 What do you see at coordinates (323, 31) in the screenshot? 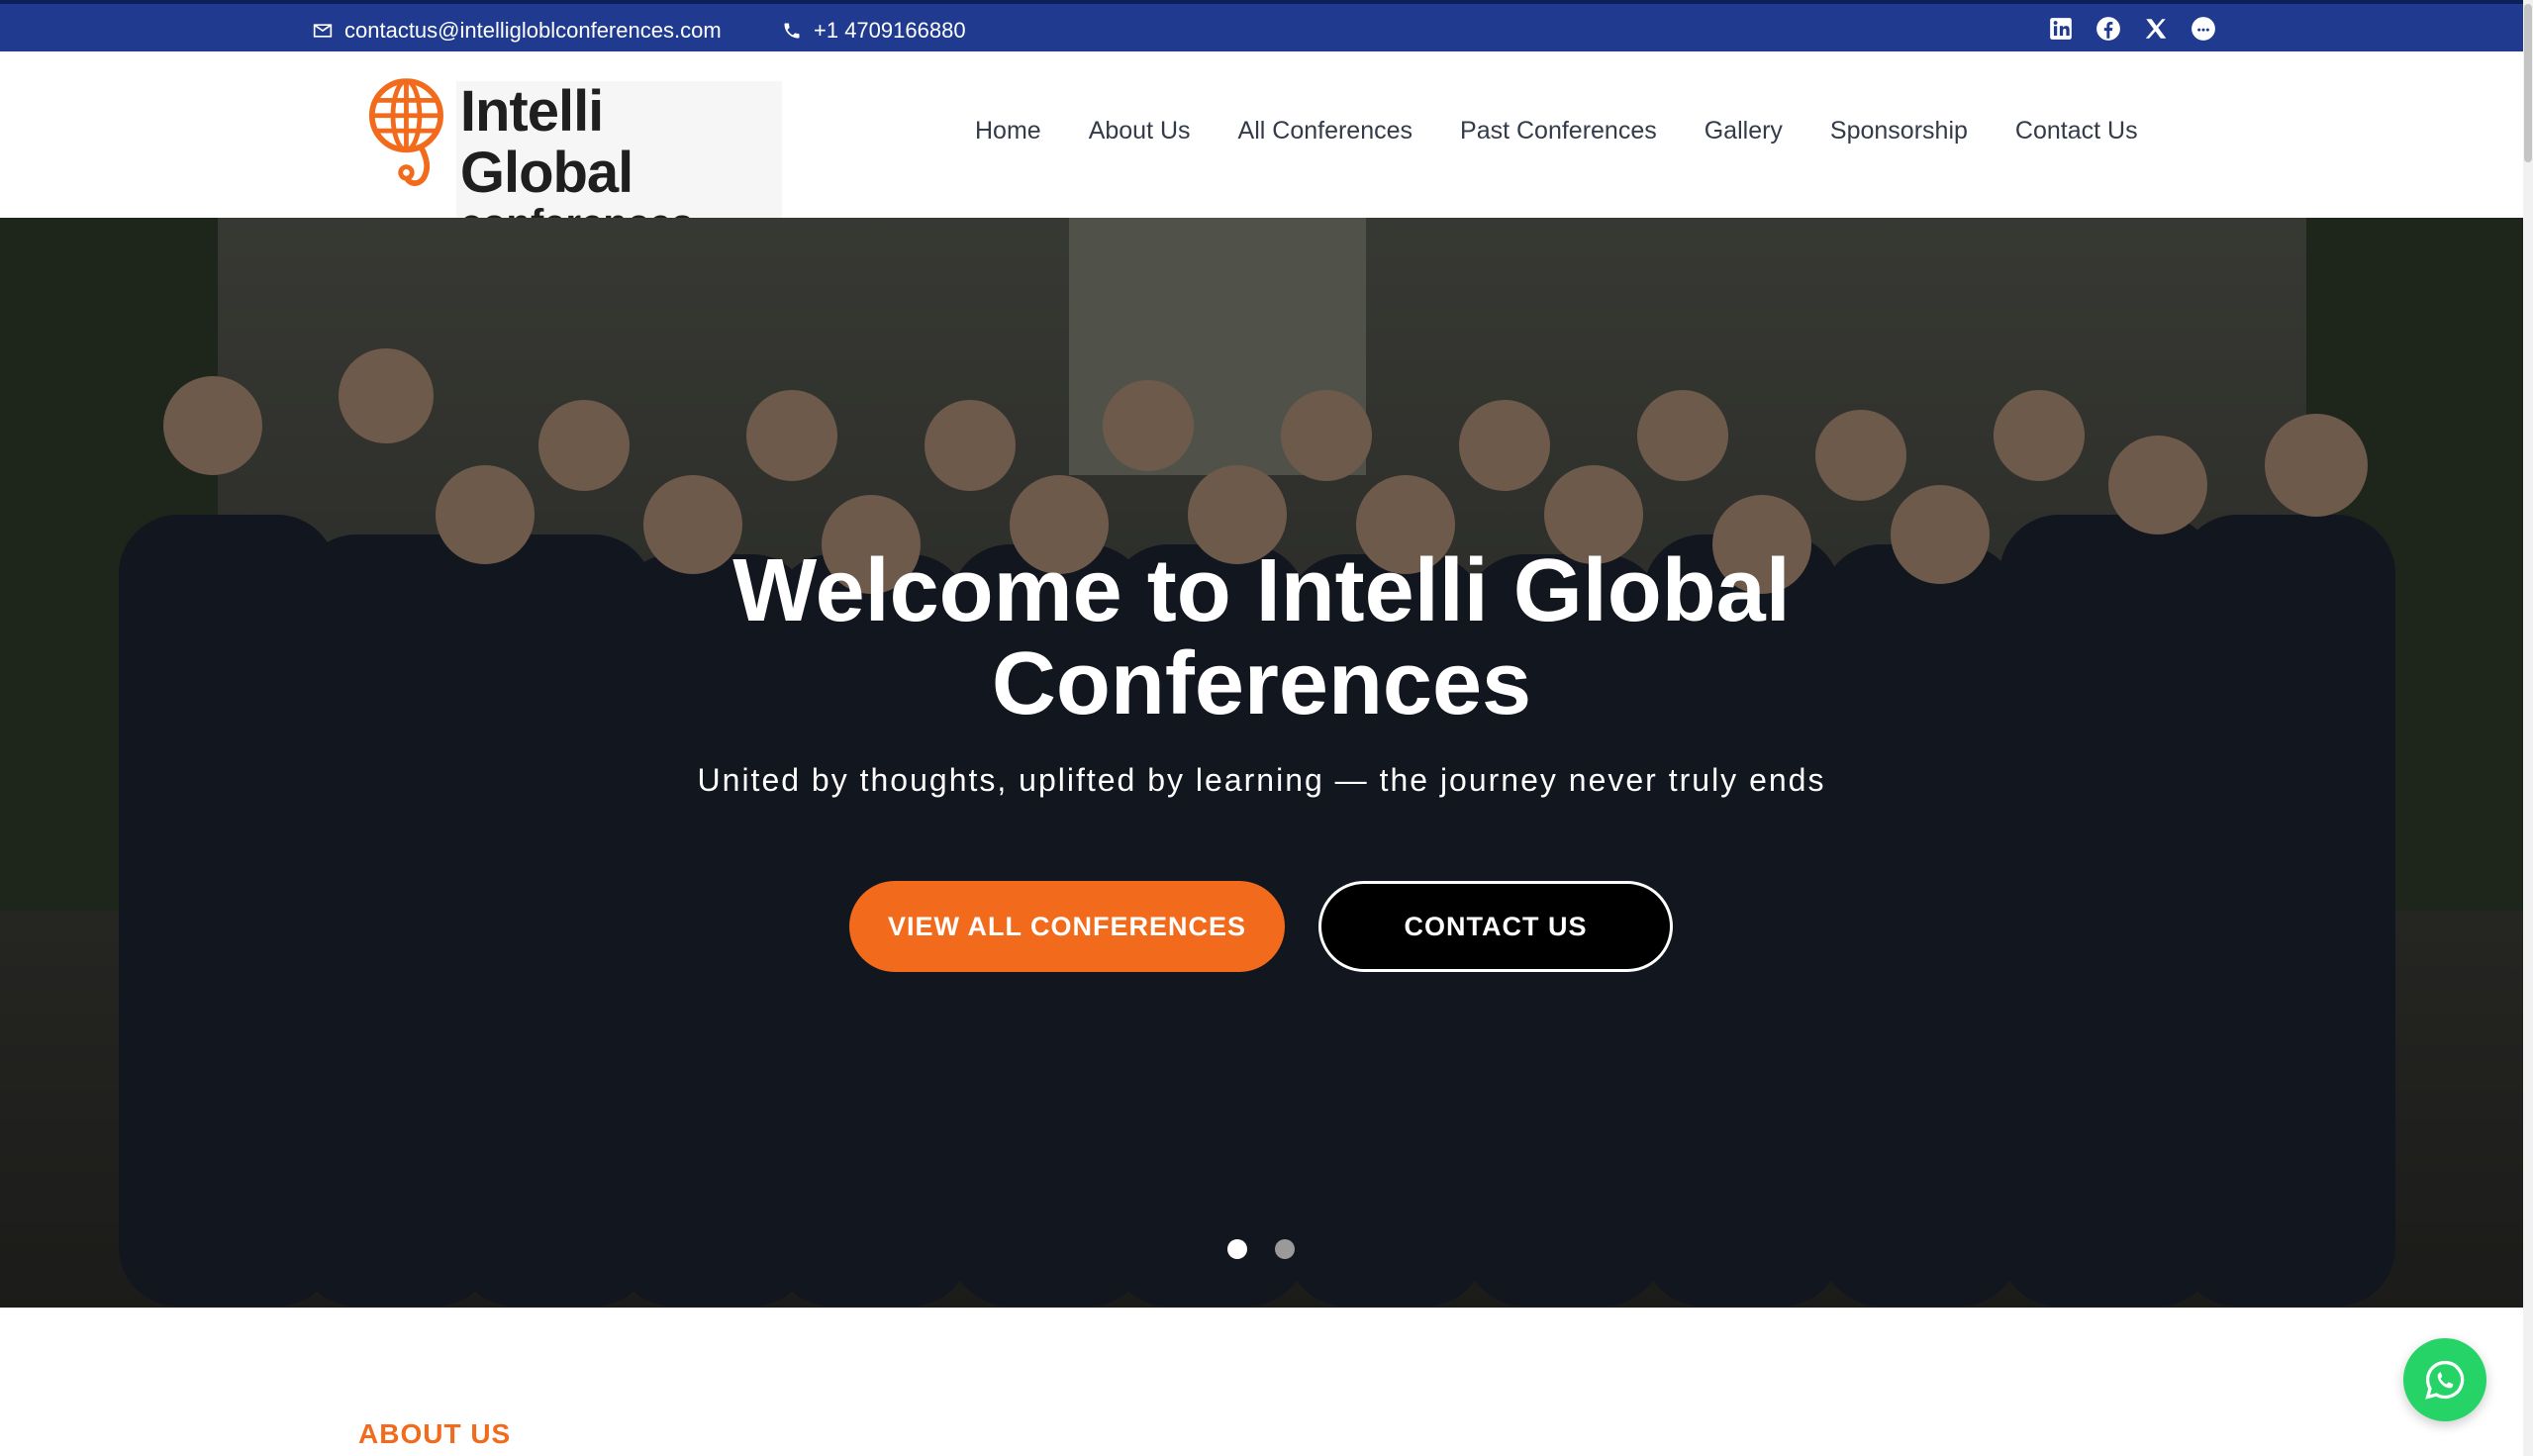
I see `mail-icon` at bounding box center [323, 31].